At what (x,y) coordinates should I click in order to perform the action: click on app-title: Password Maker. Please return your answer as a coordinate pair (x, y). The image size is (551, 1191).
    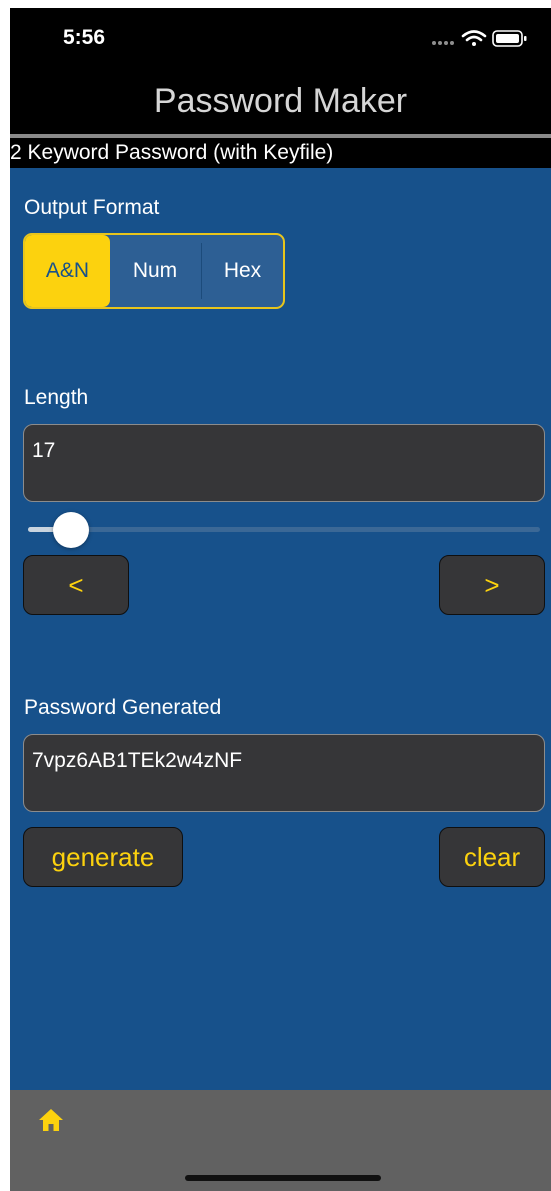
    Looking at the image, I should click on (280, 101).